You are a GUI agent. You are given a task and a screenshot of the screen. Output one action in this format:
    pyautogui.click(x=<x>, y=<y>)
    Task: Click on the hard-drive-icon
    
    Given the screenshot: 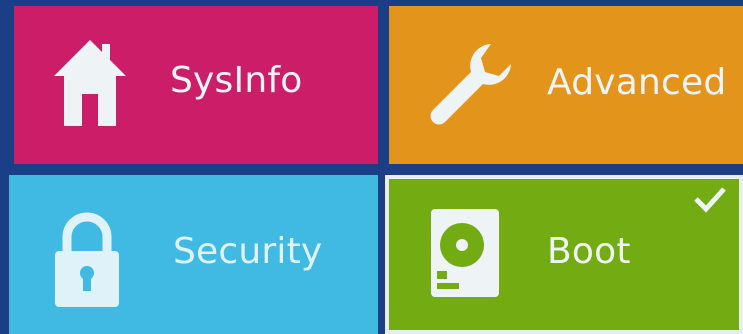 What is the action you would take?
    pyautogui.click(x=465, y=253)
    